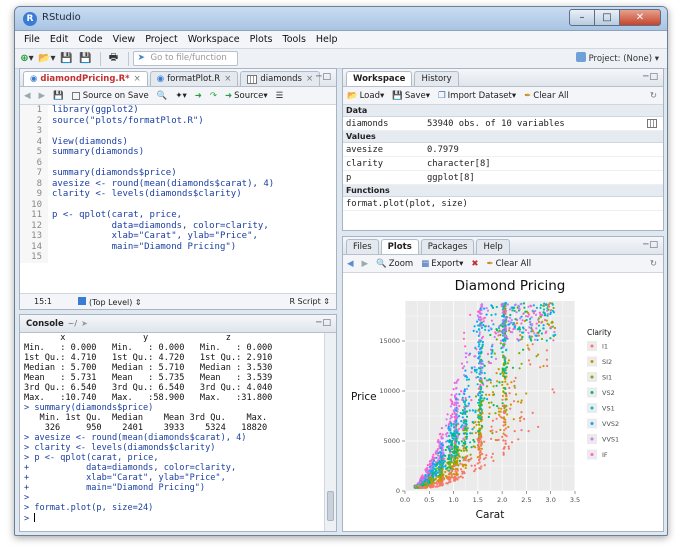 This screenshot has height=555, width=682. I want to click on menu-help: Help, so click(327, 39).